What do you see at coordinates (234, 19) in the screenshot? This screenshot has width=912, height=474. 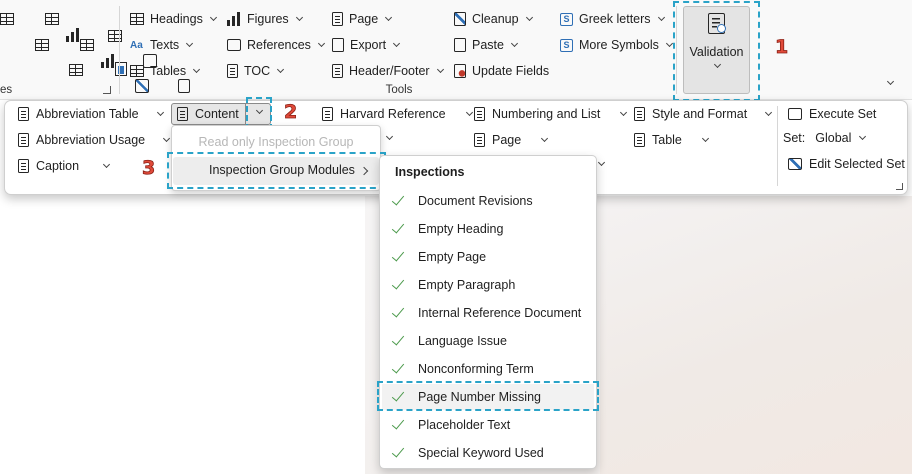 I see `figures-icon` at bounding box center [234, 19].